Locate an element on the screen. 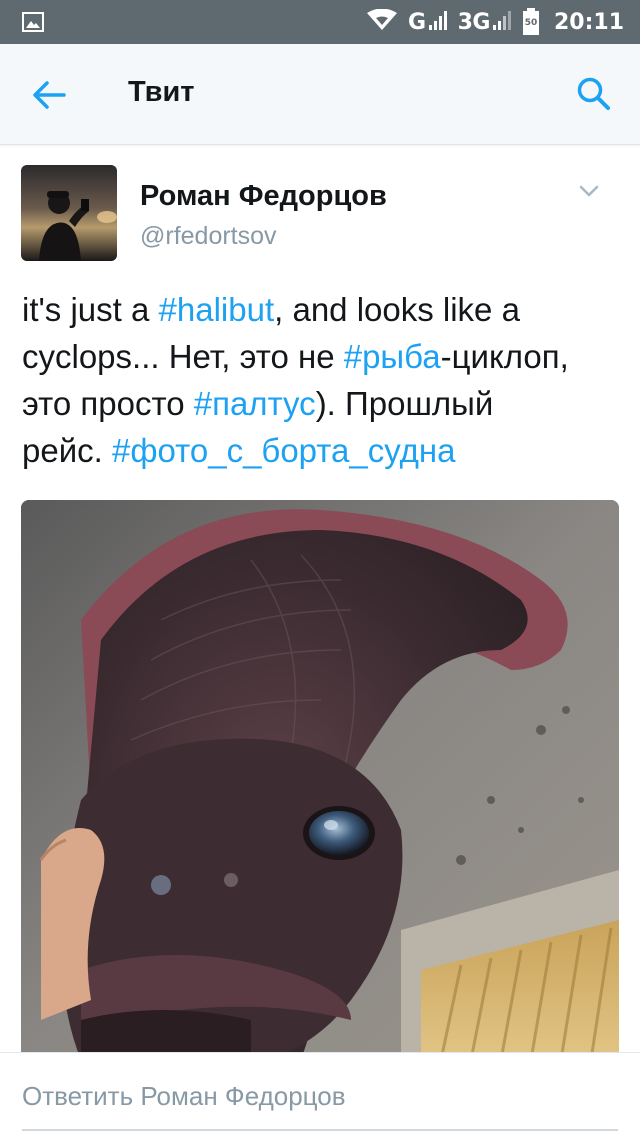 The height and width of the screenshot is (1139, 640). wifi-icon is located at coordinates (382, 22).